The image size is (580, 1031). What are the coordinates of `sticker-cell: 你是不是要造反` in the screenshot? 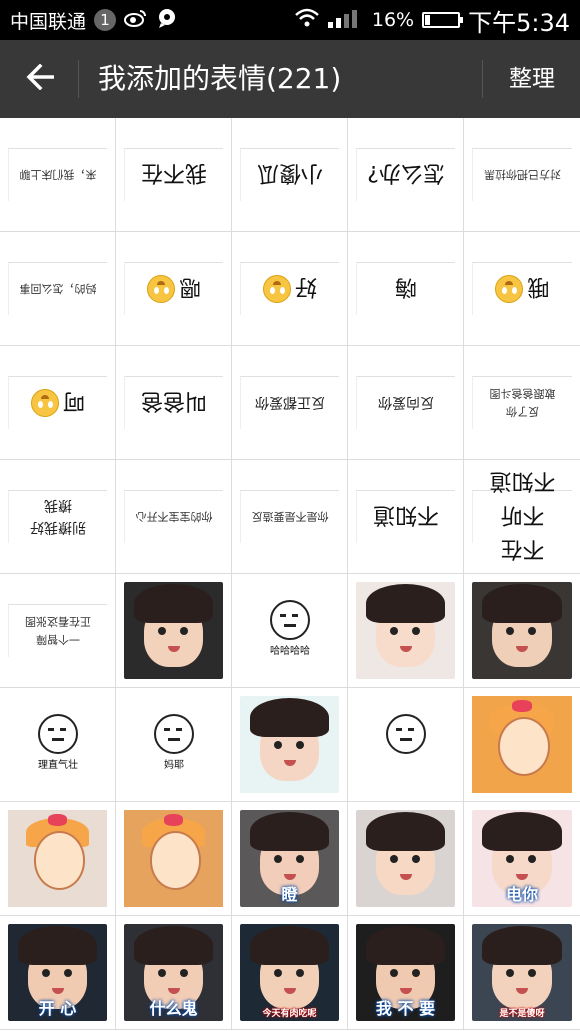 It's located at (290, 517).